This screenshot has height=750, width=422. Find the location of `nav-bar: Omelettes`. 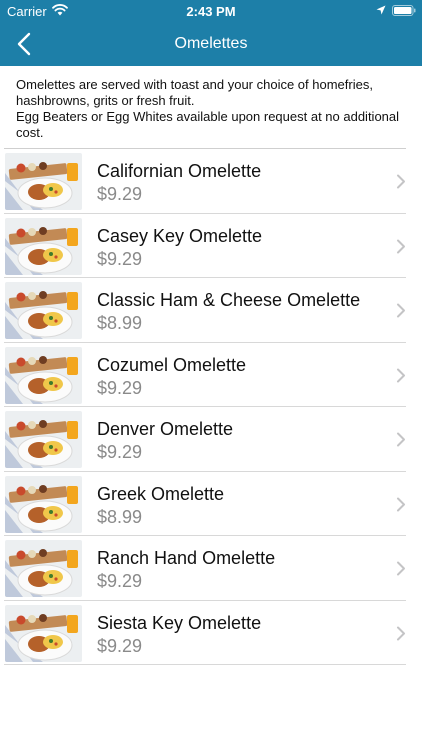

nav-bar: Omelettes is located at coordinates (211, 44).